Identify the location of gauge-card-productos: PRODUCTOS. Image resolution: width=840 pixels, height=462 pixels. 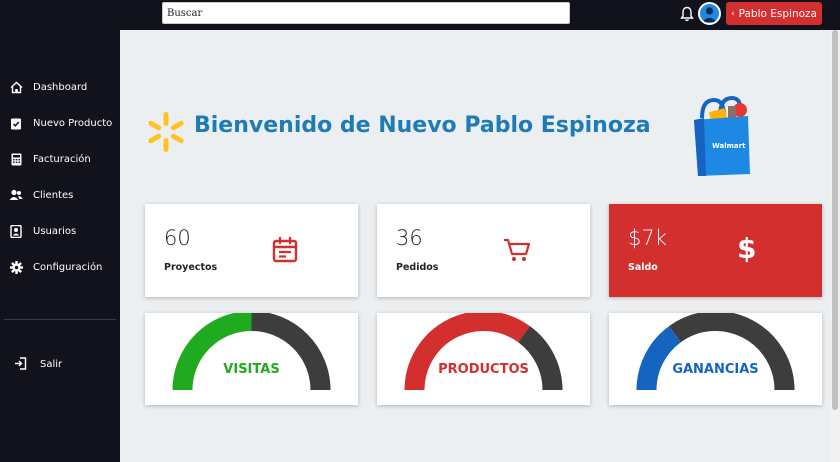
(483, 359).